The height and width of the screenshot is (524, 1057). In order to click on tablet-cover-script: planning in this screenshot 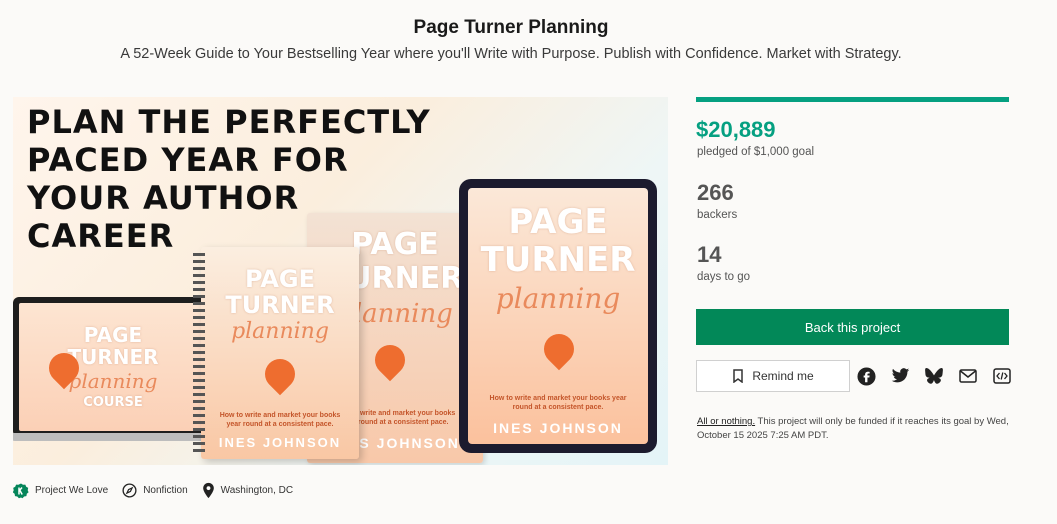, I will do `click(558, 298)`.